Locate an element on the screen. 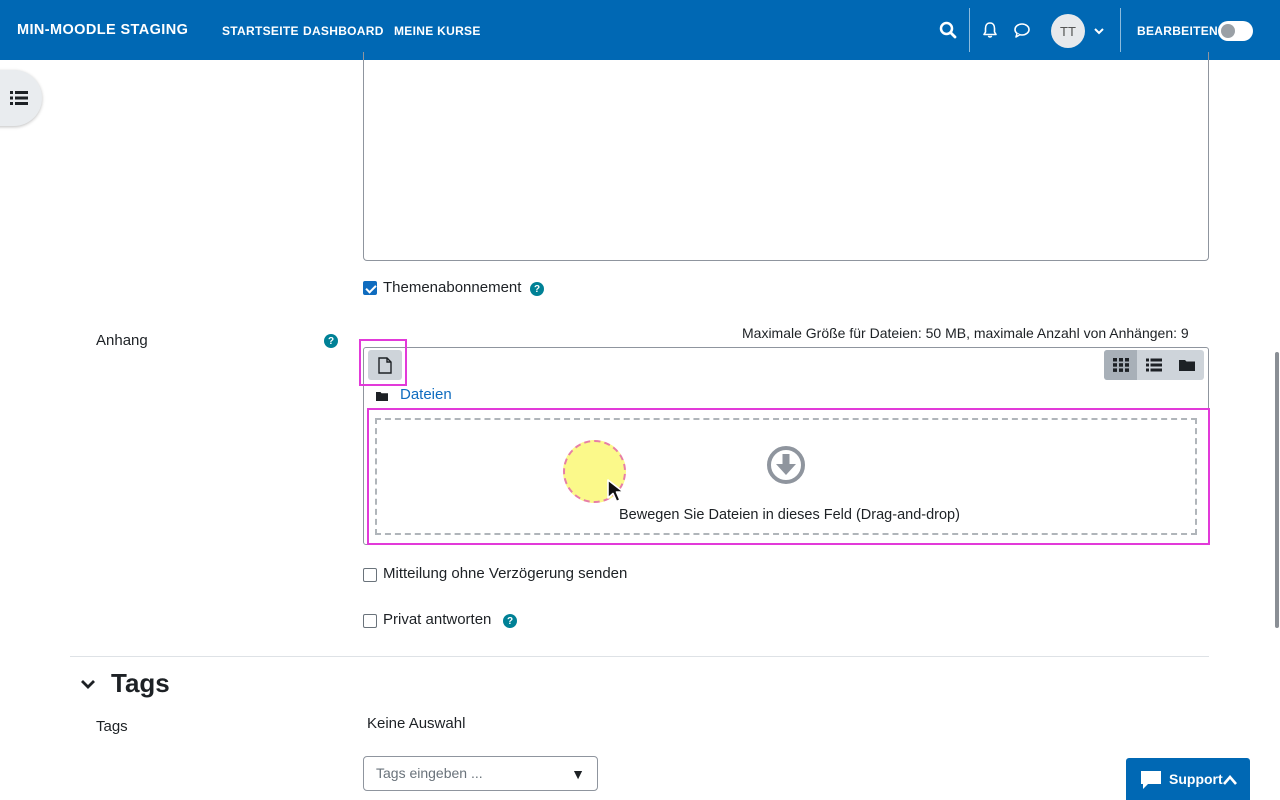 Image resolution: width=1280 pixels, height=800 pixels. no-delay-label: Mitteilung ohne Verzögerung senden is located at coordinates (505, 573).